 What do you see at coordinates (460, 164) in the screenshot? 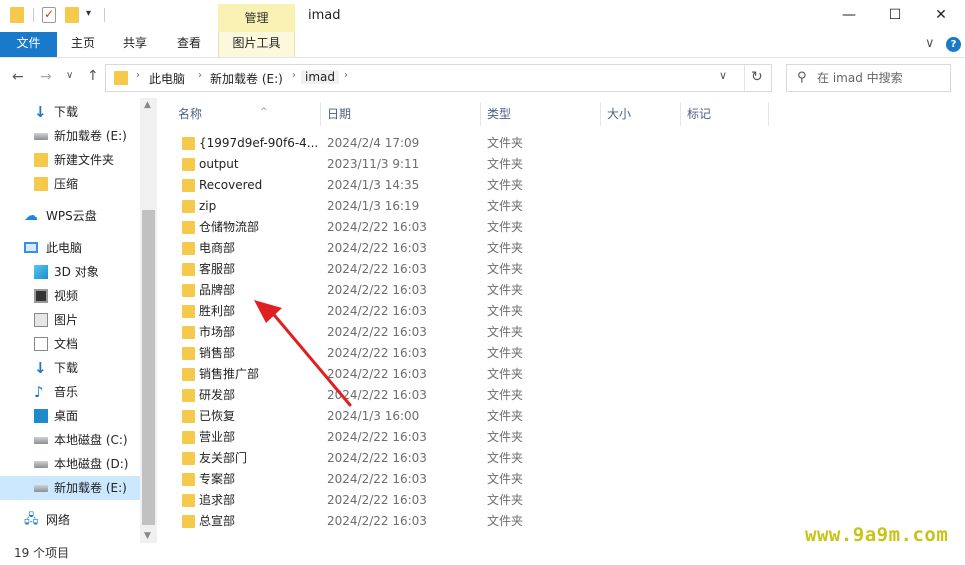
I see `table-row: output 2023/11/3 9:11 文件夹` at bounding box center [460, 164].